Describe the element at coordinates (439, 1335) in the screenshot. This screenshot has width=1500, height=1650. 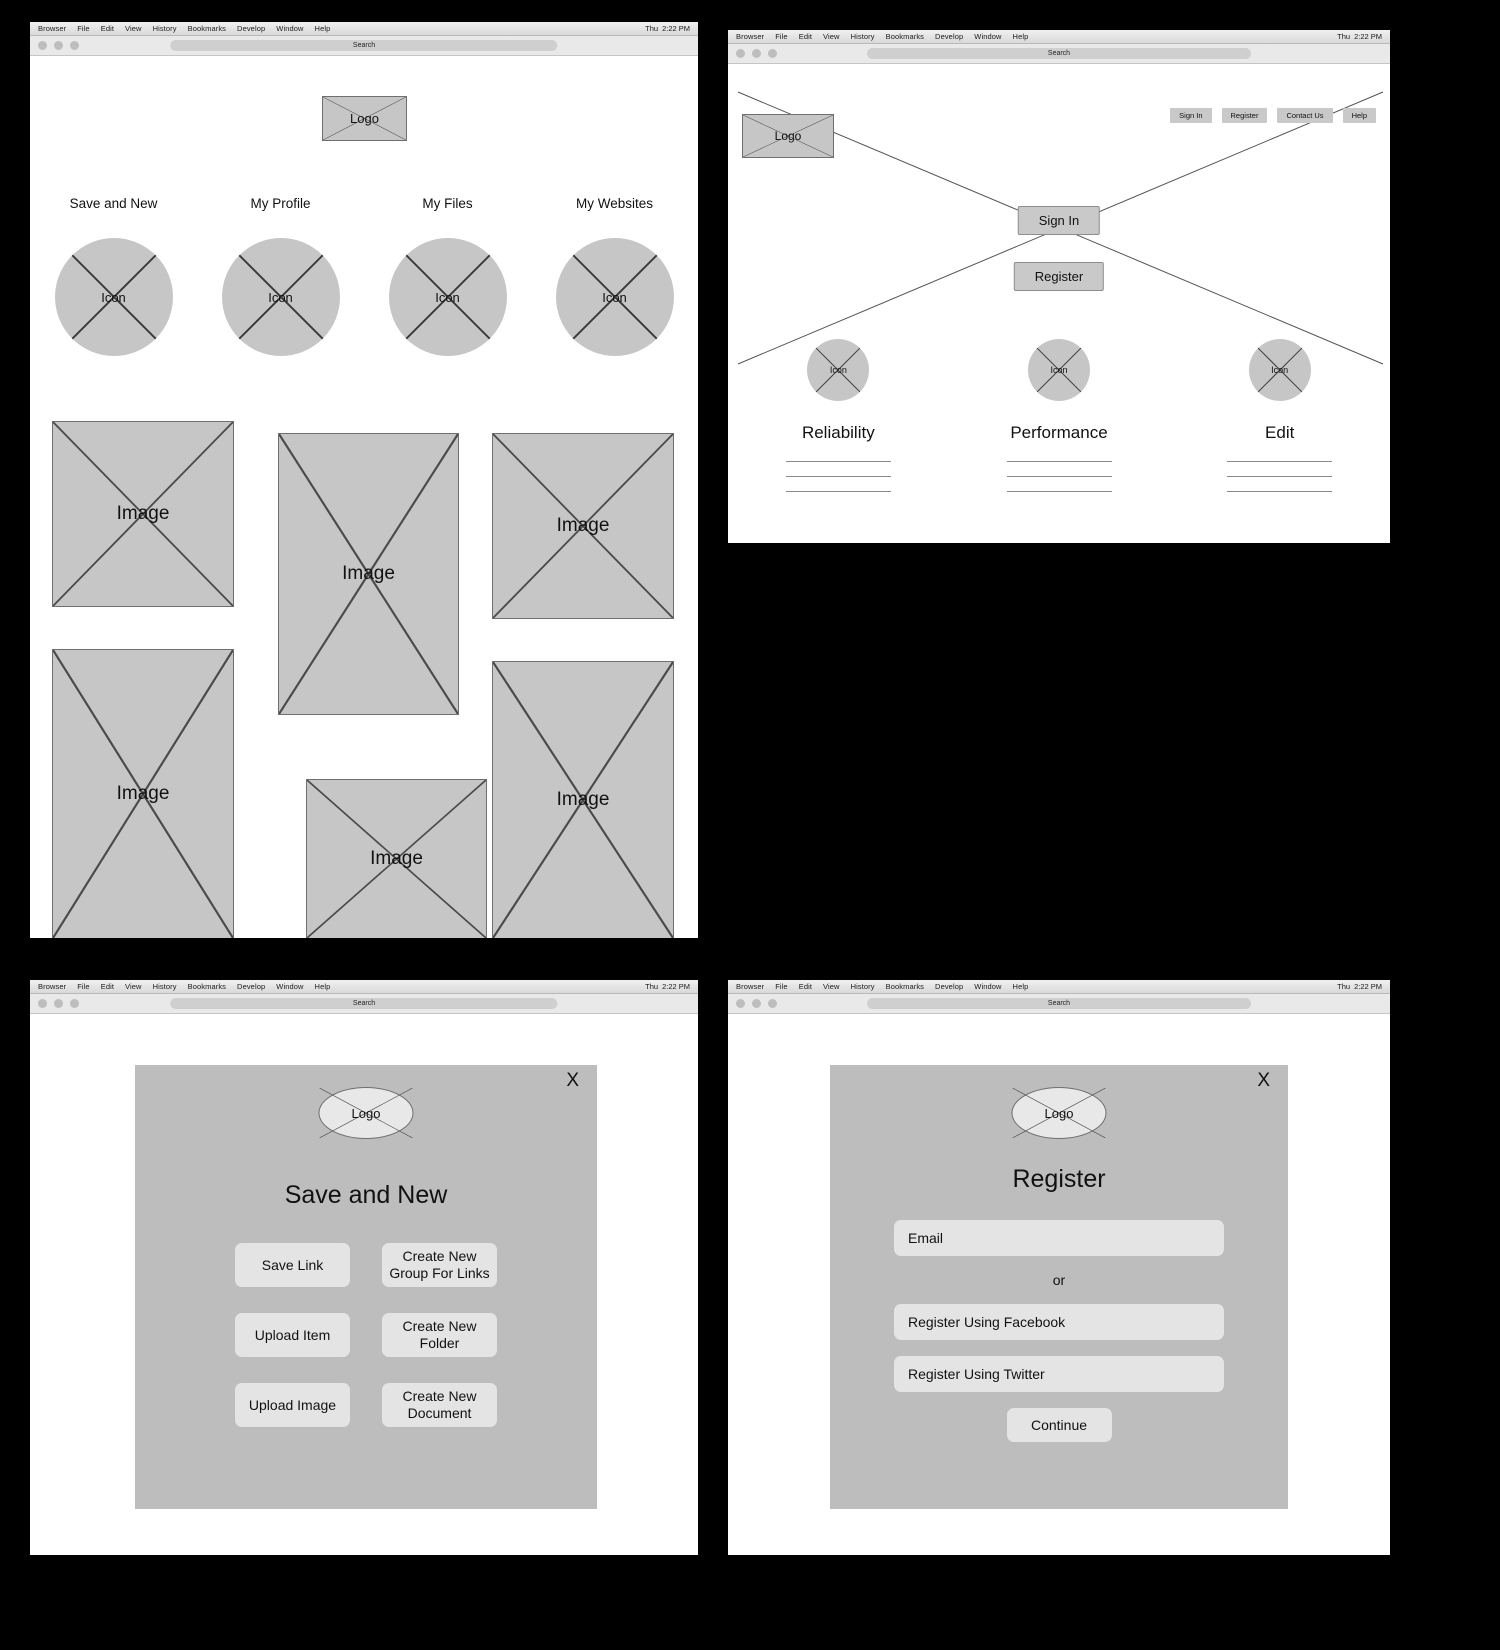
I see `create-new-folder-button: Create New Folder` at that location.